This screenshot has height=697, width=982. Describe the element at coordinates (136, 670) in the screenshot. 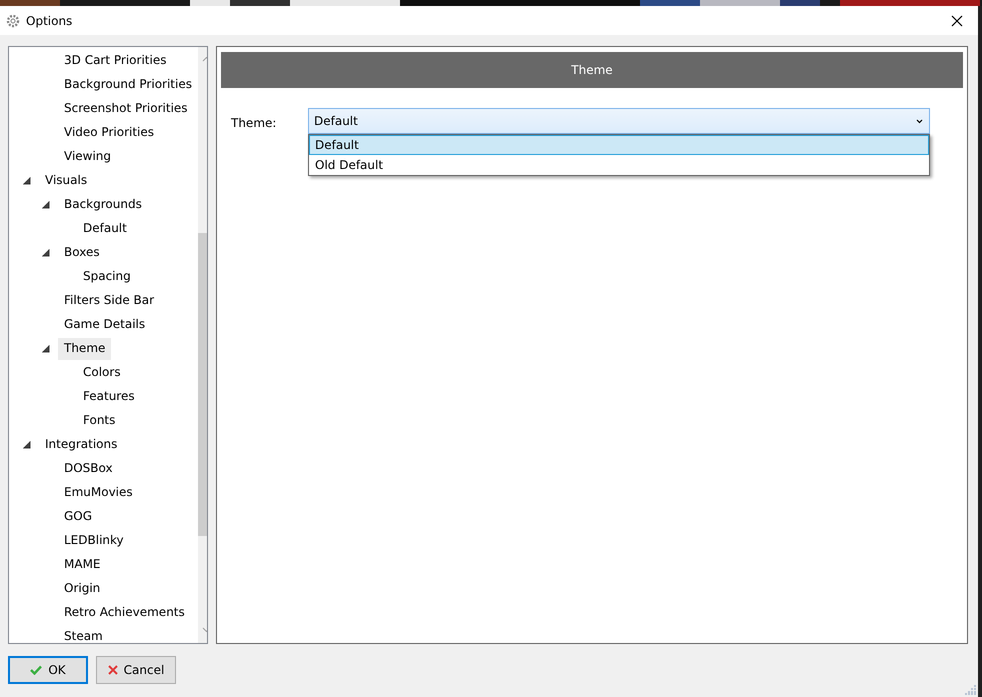

I see `cancel-button: Cancel` at that location.